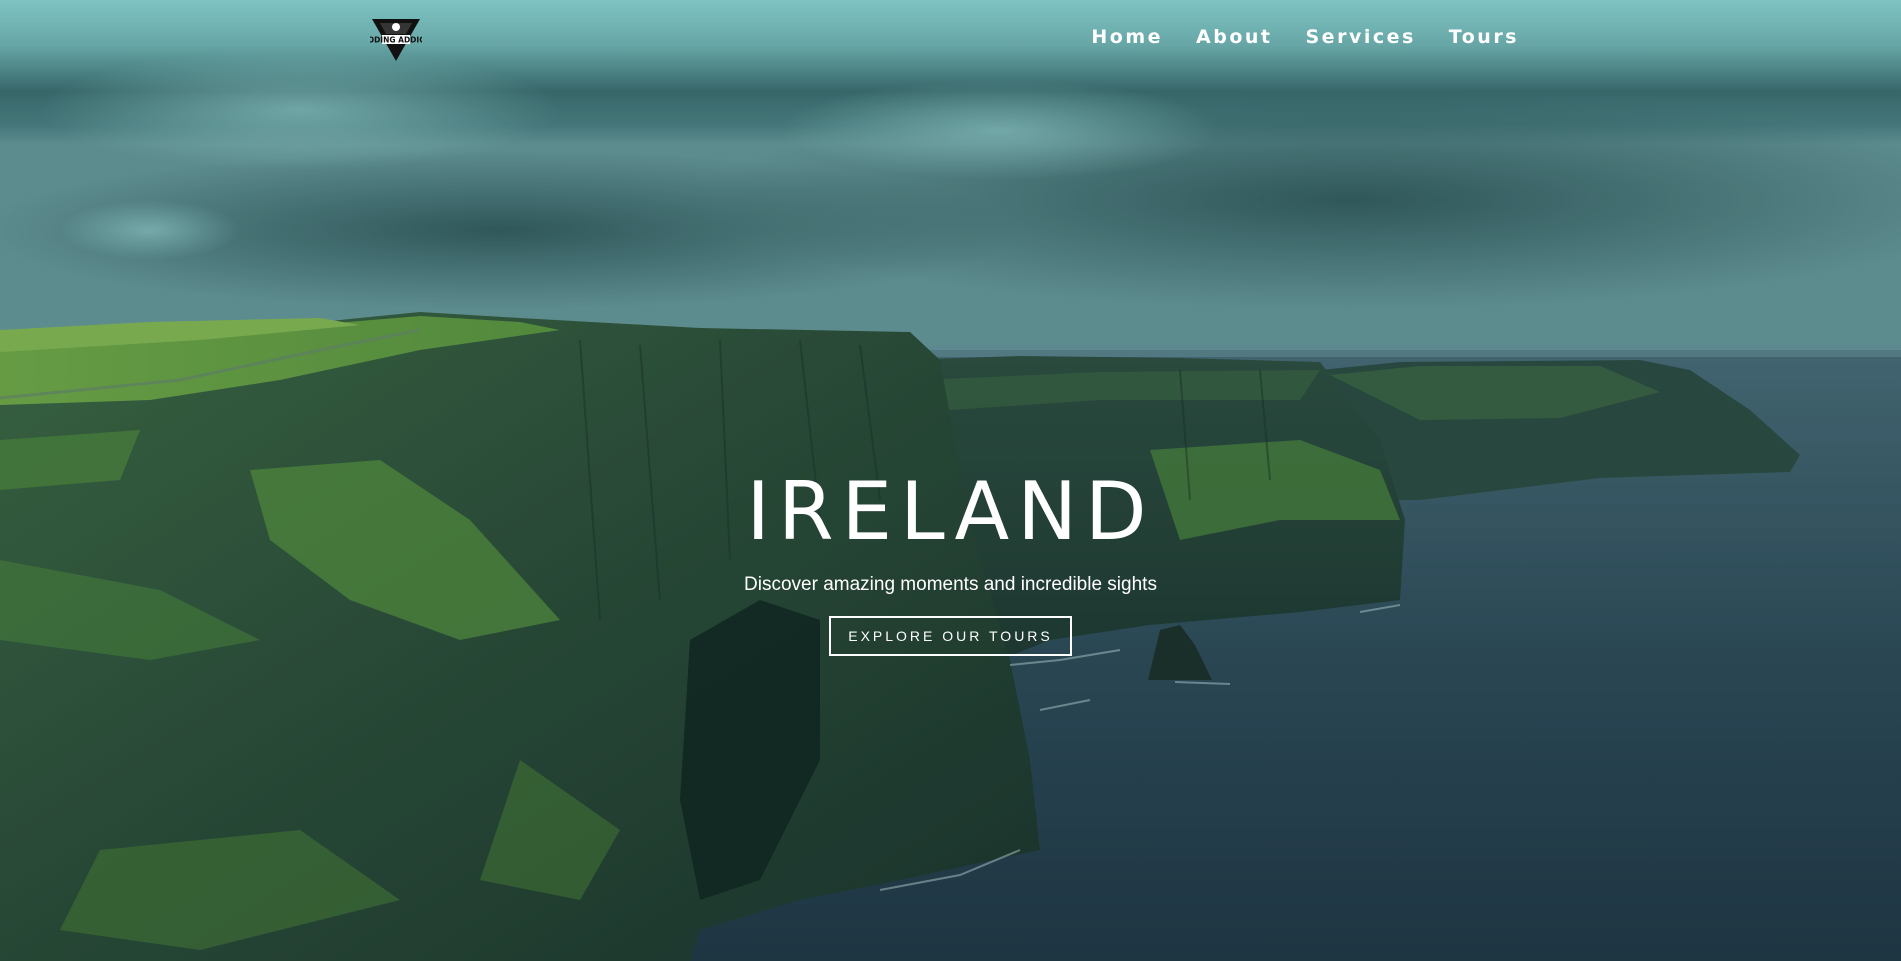 The image size is (1901, 961). What do you see at coordinates (950, 636) in the screenshot?
I see `explore-tours-button: EXPLORE OUR TOURS` at bounding box center [950, 636].